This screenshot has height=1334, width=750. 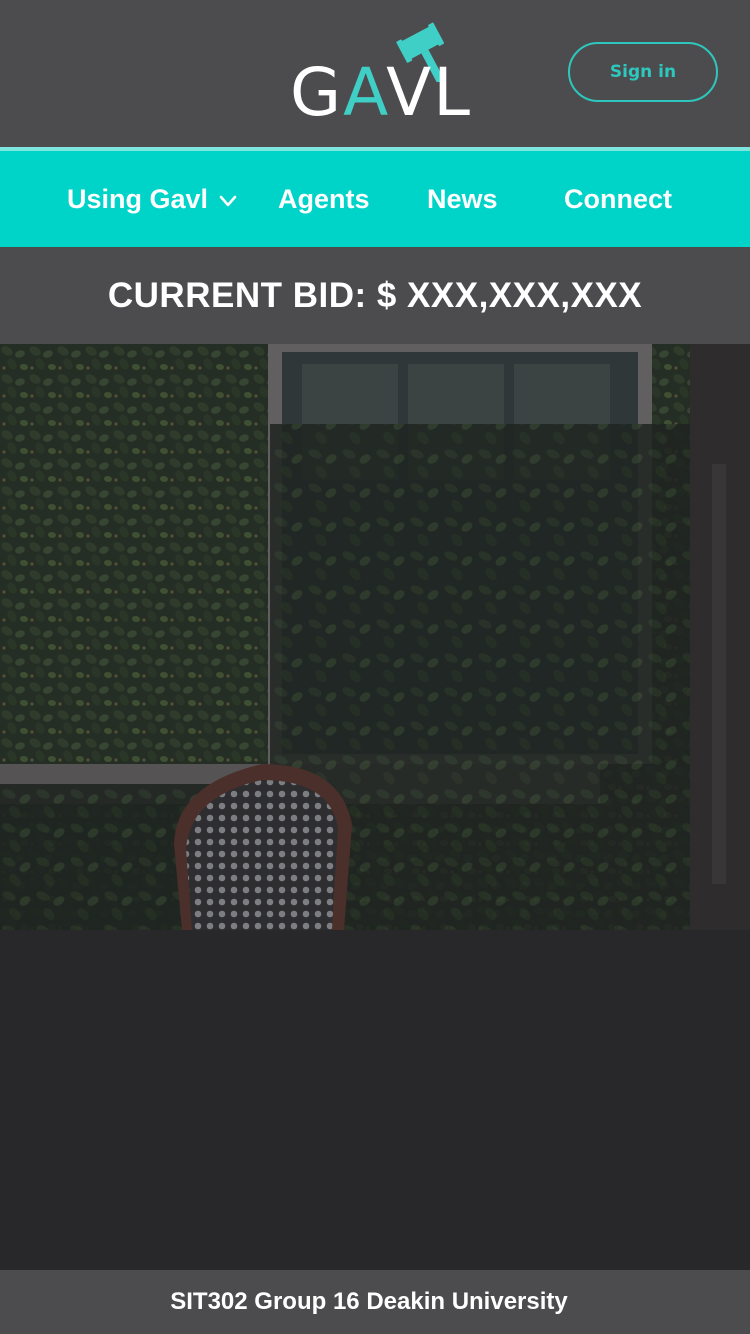 I want to click on footer-text: SIT302 Group 16 Deakin University, so click(x=369, y=1301).